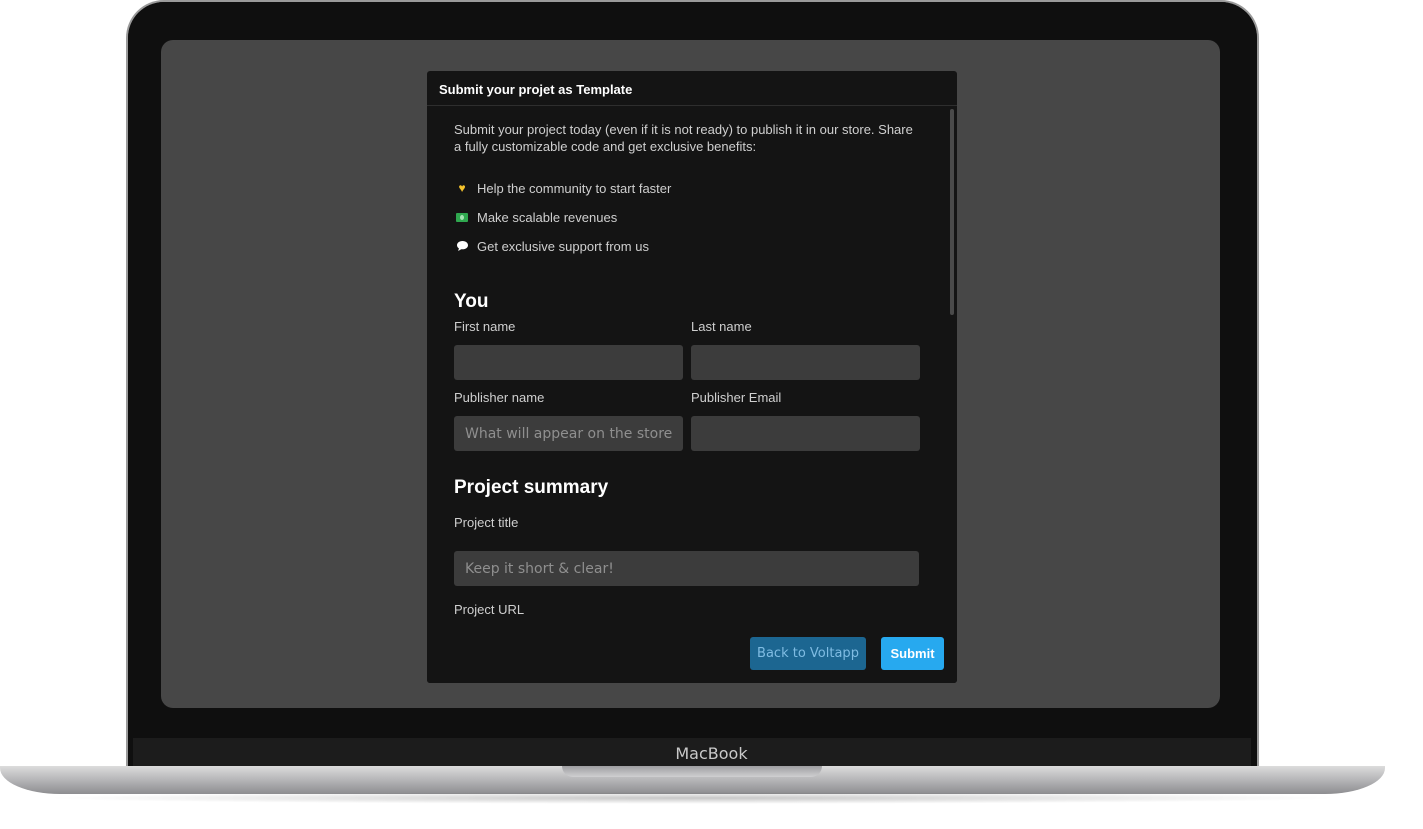 The image size is (1423, 829). What do you see at coordinates (486, 522) in the screenshot?
I see `project-title-label: Project title` at bounding box center [486, 522].